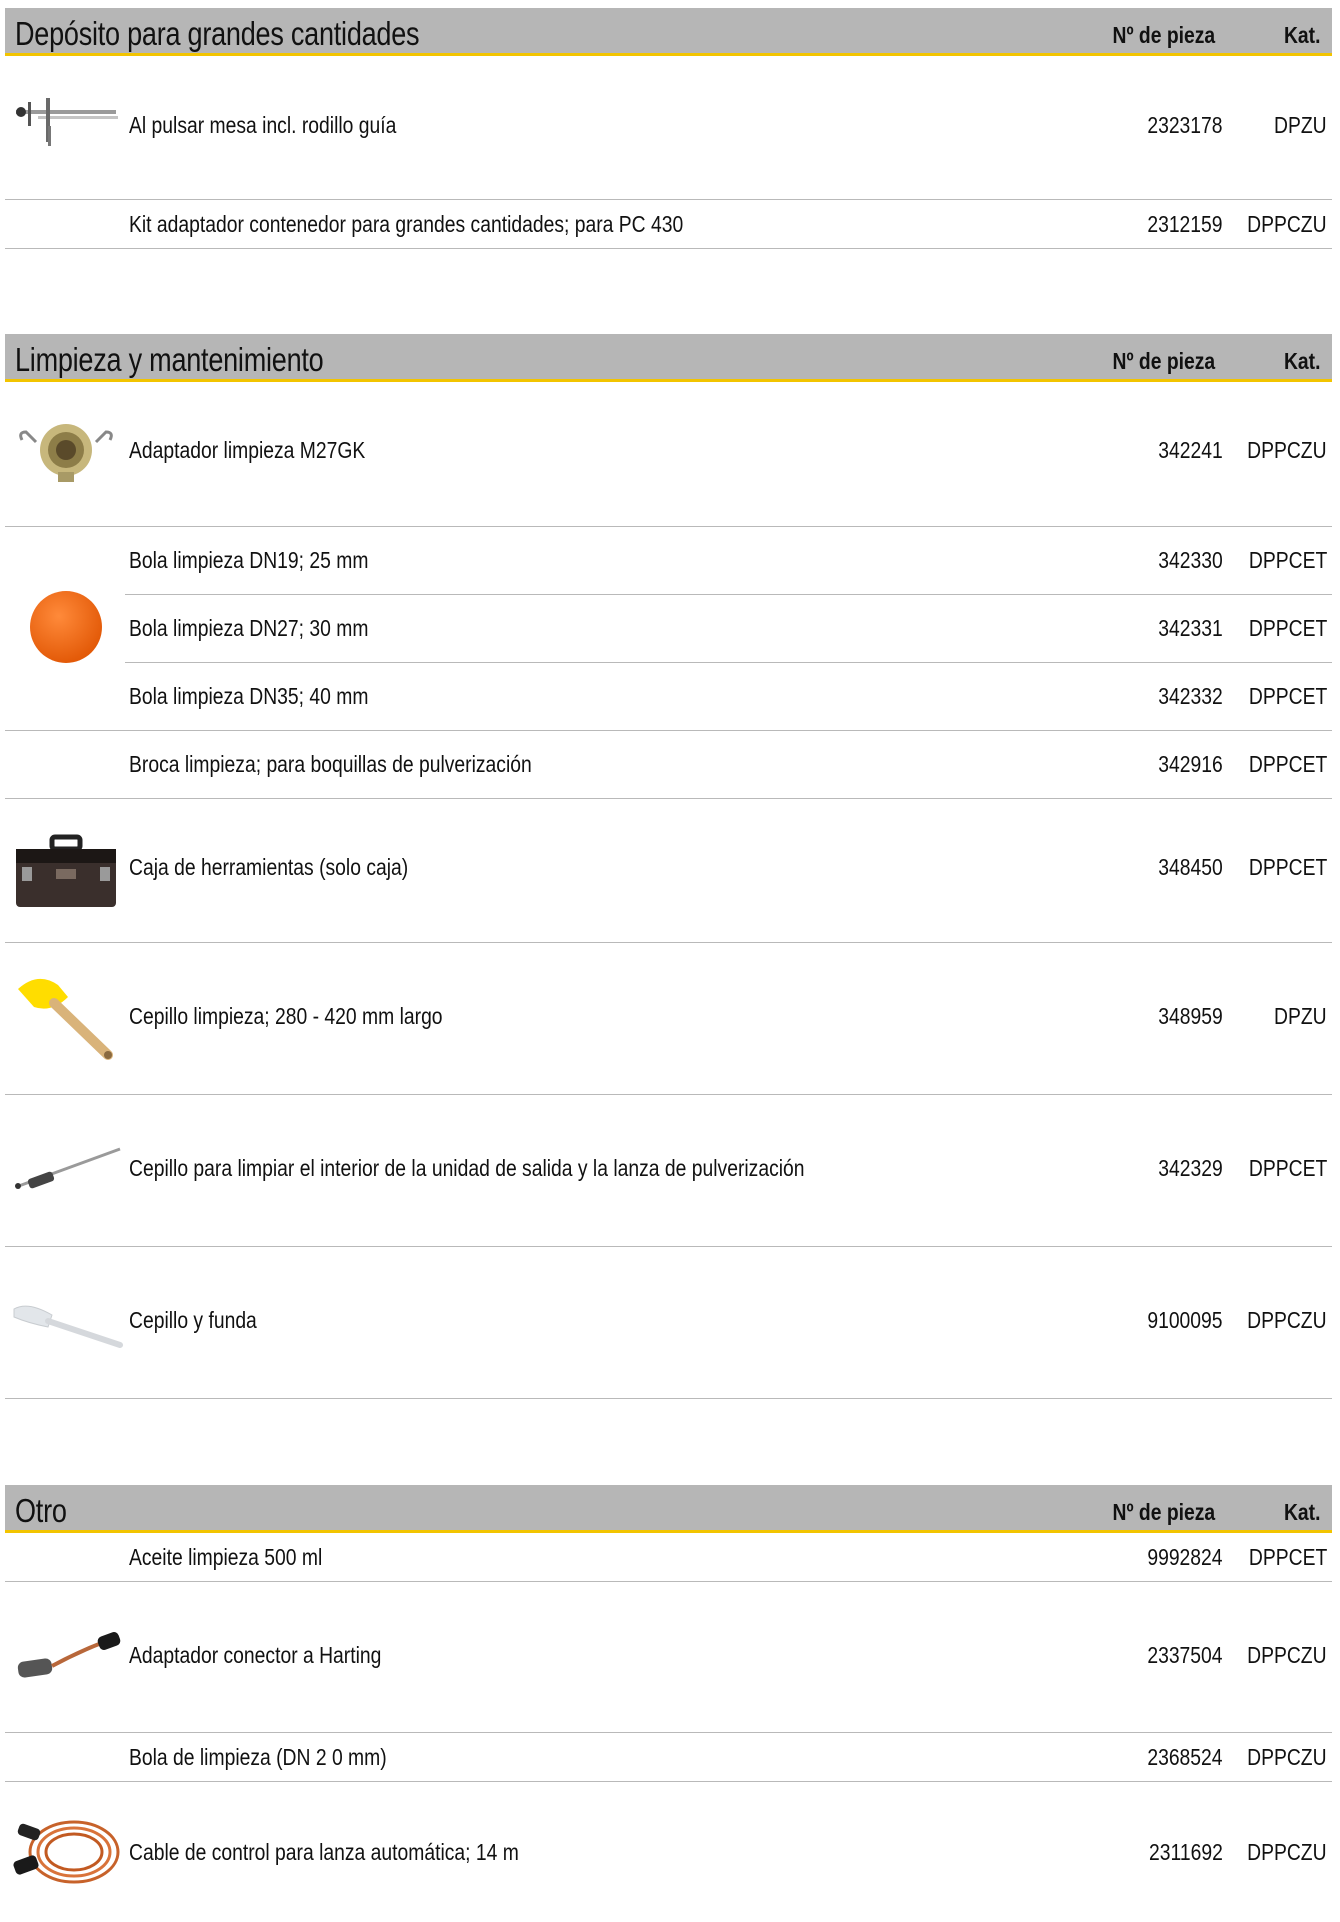 The height and width of the screenshot is (1922, 1340). I want to click on row-part-number: 2312159, so click(1185, 224).